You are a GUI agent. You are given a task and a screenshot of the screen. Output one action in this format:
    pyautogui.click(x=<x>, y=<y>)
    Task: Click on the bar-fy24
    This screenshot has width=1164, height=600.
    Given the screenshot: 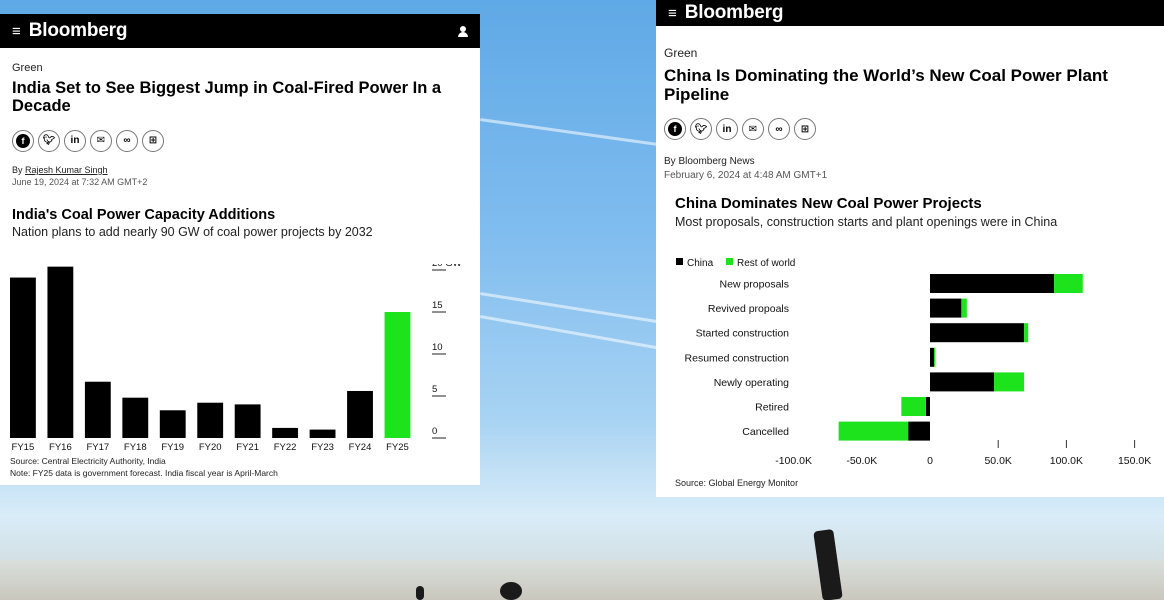 What is the action you would take?
    pyautogui.click(x=360, y=414)
    